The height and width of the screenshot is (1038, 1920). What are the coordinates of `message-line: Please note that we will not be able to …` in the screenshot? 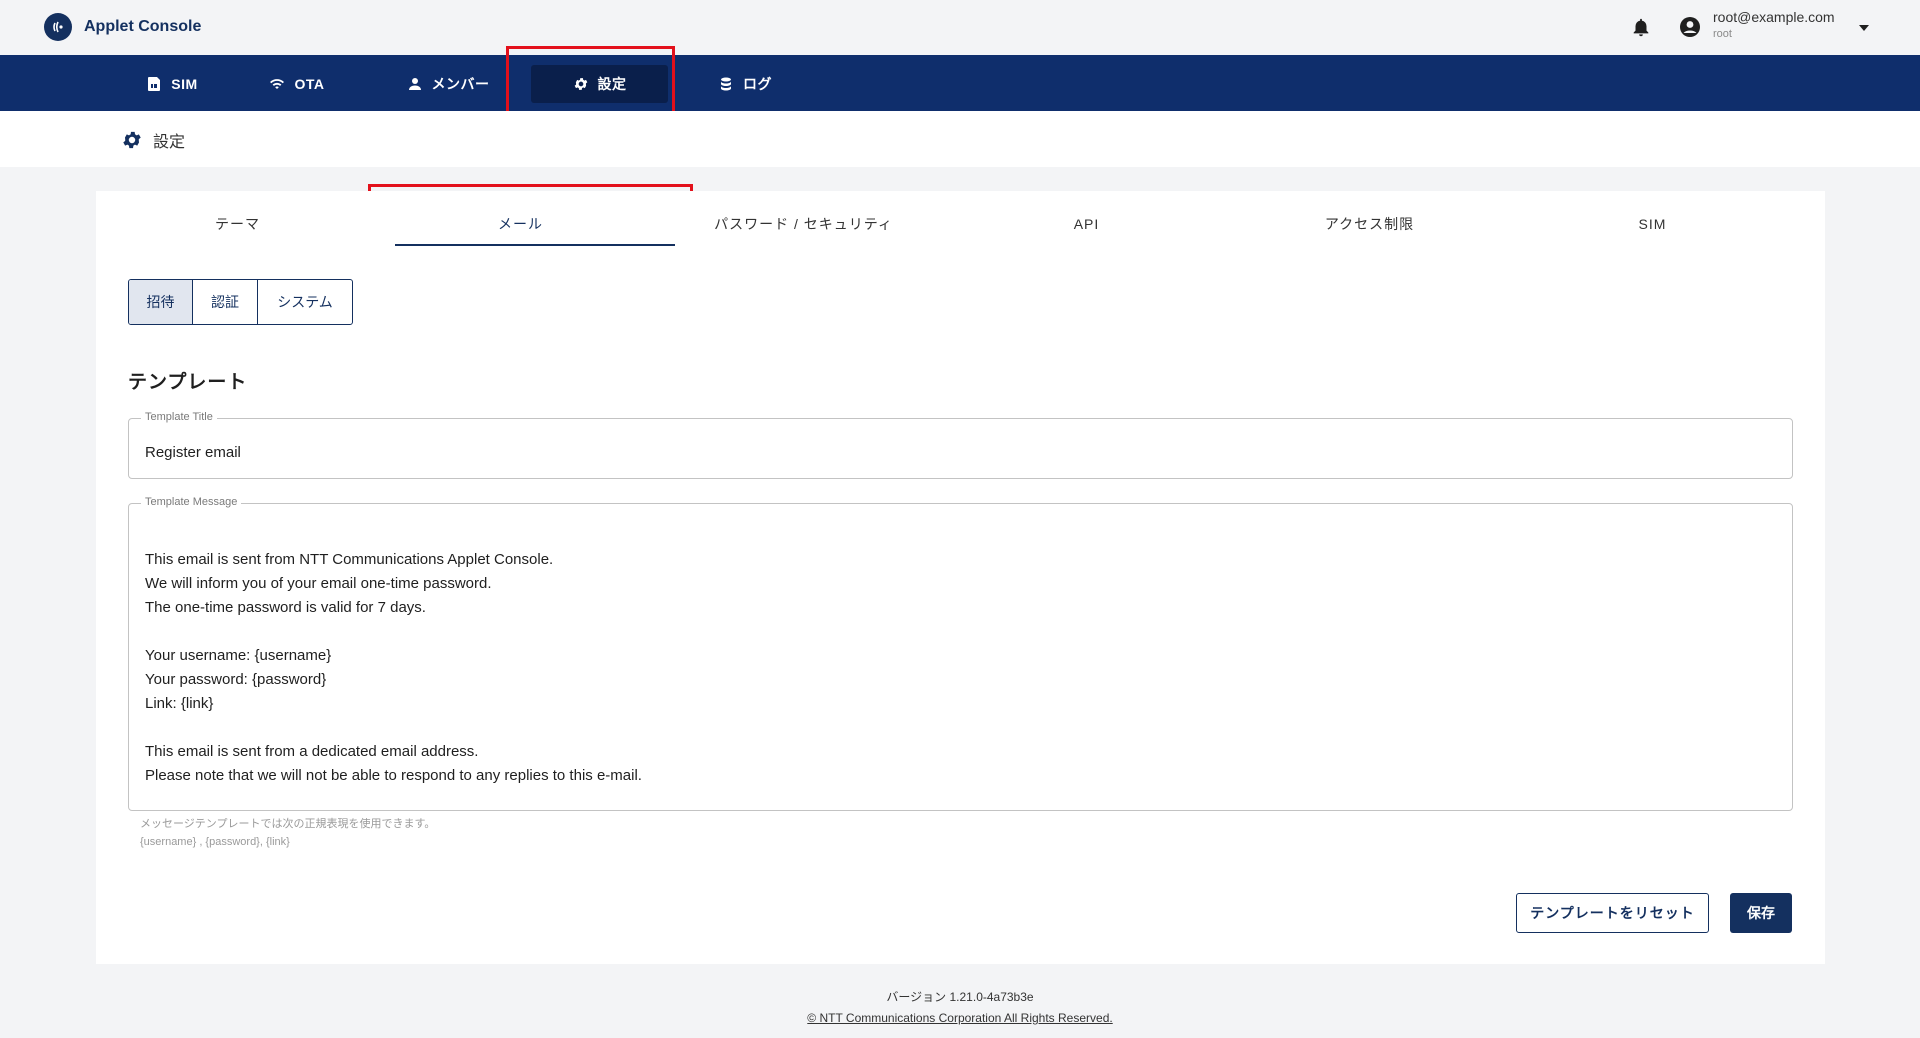 It's located at (393, 775).